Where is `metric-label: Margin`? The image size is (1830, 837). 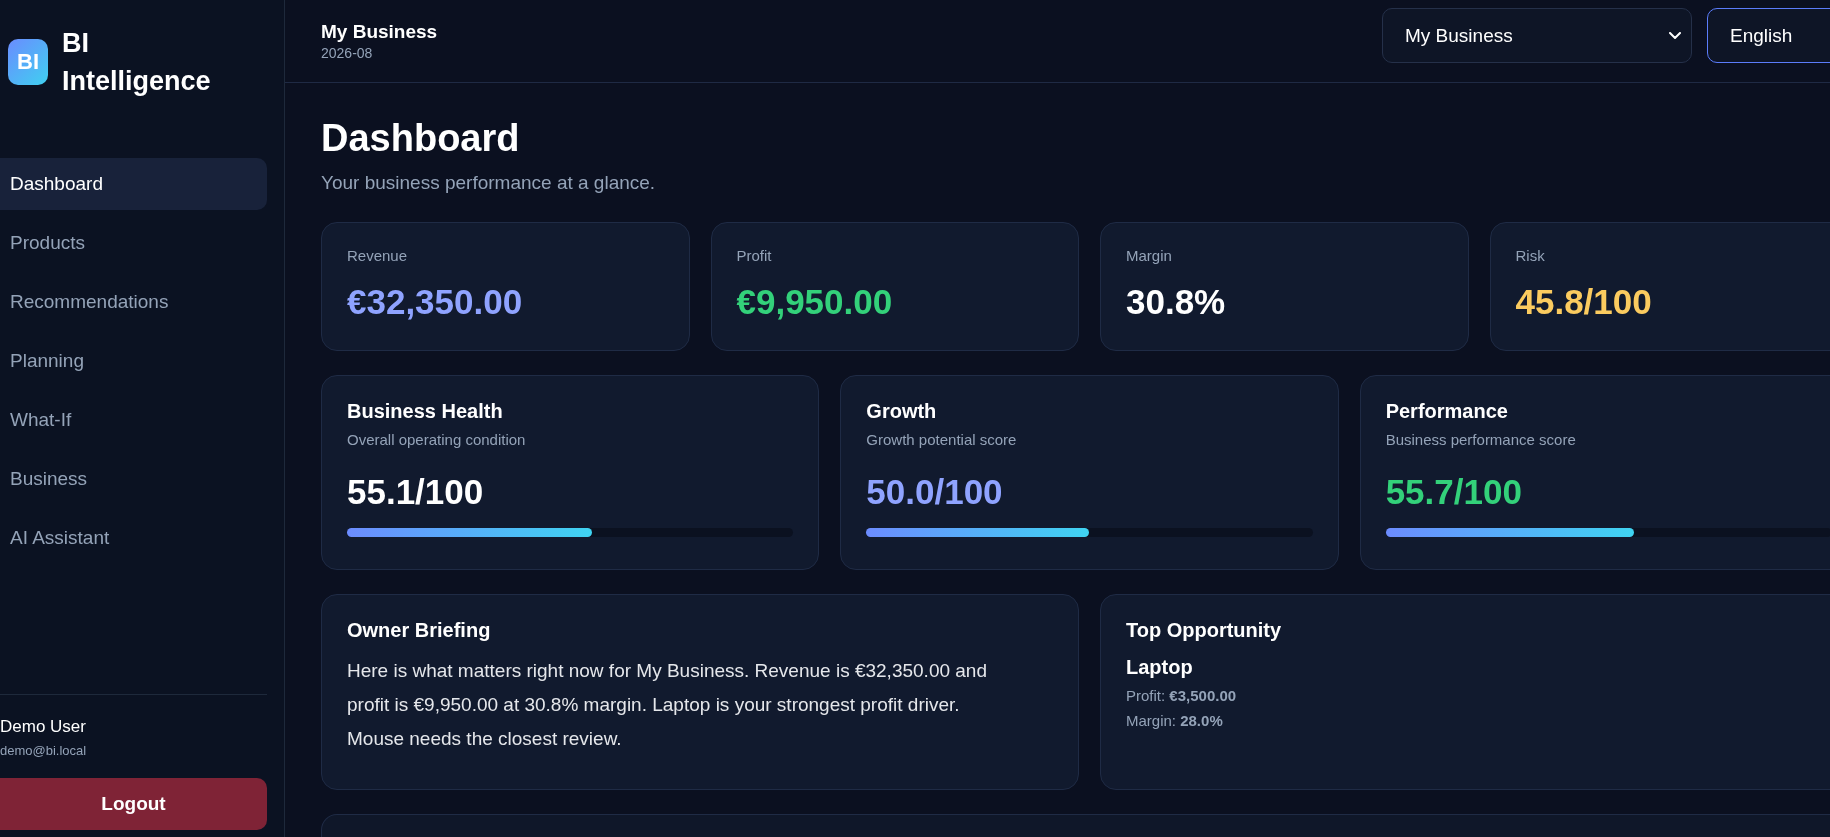
metric-label: Margin is located at coordinates (1149, 255).